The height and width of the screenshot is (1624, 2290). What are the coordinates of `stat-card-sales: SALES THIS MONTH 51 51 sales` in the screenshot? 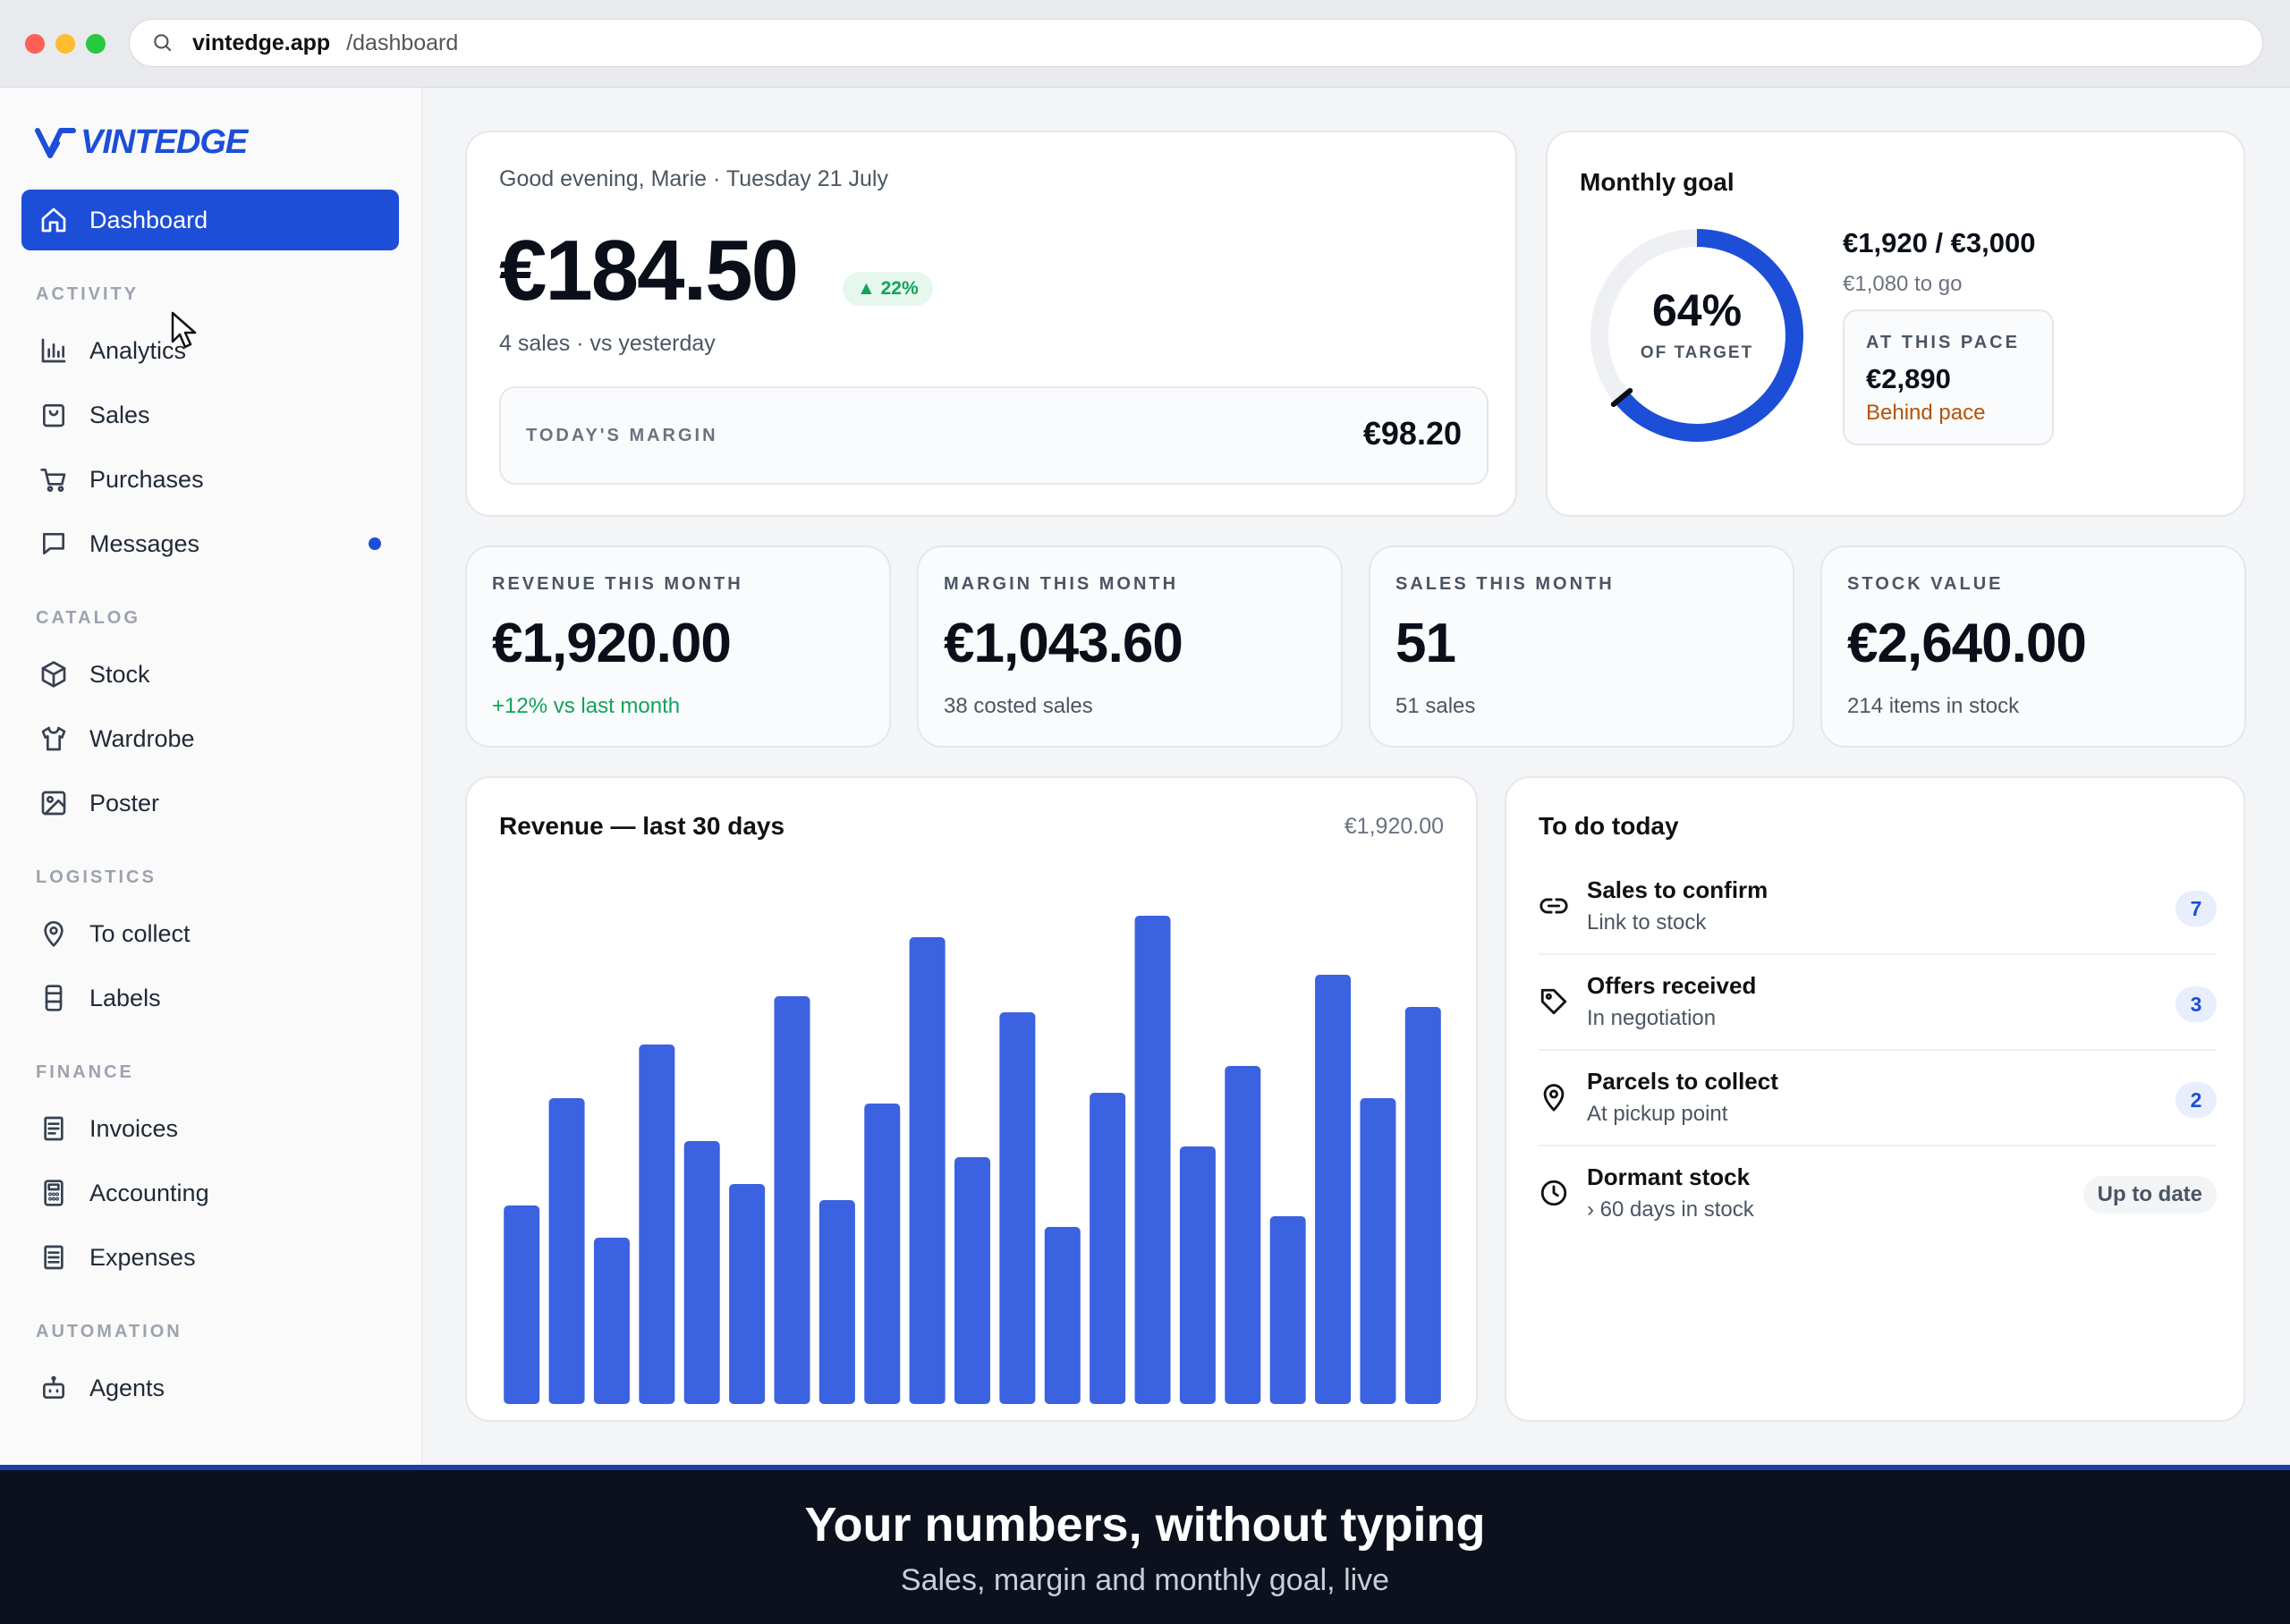 It's located at (1581, 647).